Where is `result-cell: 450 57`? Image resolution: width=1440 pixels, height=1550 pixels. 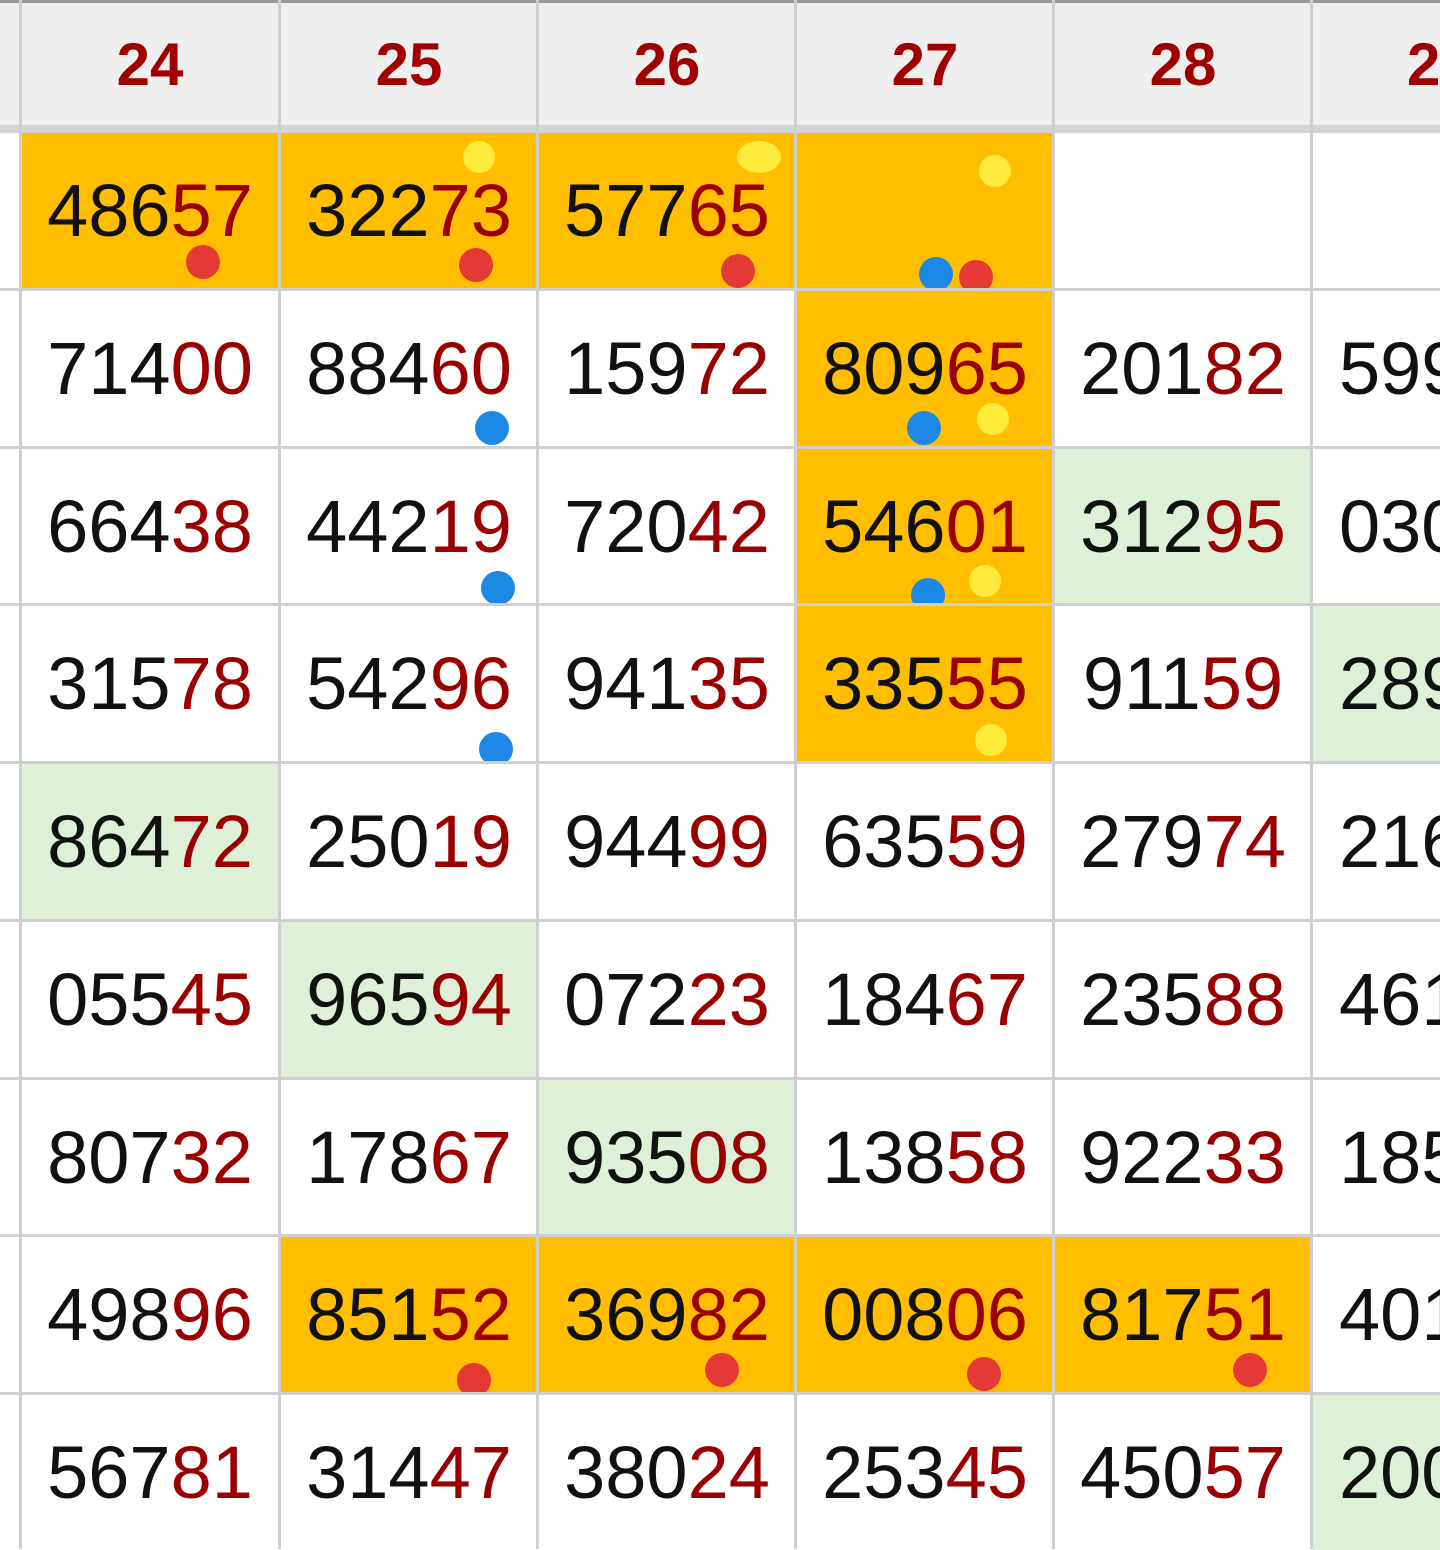
result-cell: 450 57 is located at coordinates (1183, 1472).